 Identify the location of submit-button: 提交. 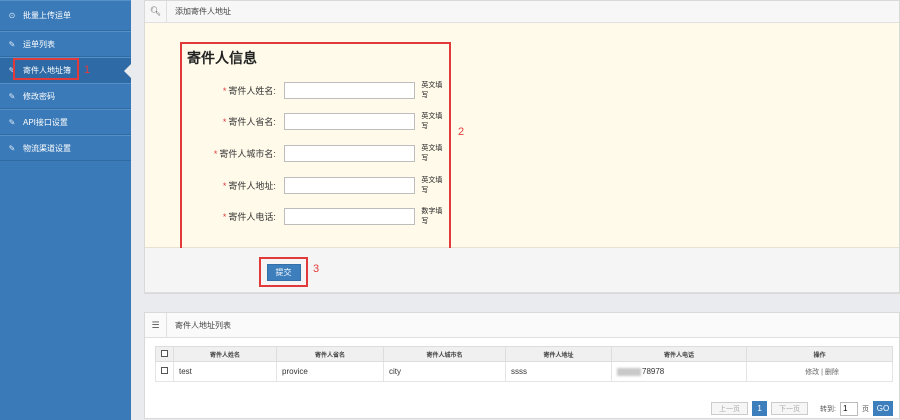
(283, 272).